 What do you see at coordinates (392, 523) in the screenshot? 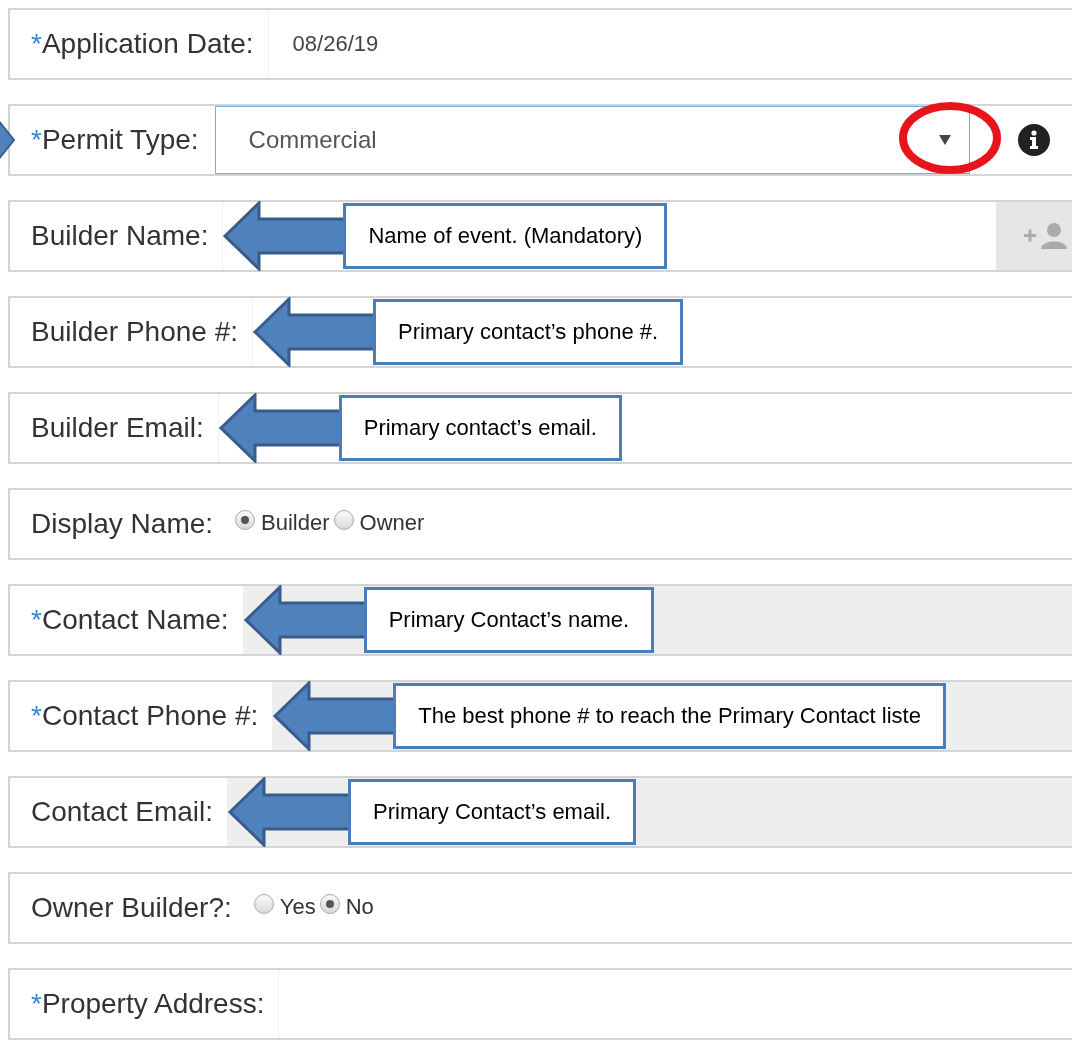
I see `option-label: Owner` at bounding box center [392, 523].